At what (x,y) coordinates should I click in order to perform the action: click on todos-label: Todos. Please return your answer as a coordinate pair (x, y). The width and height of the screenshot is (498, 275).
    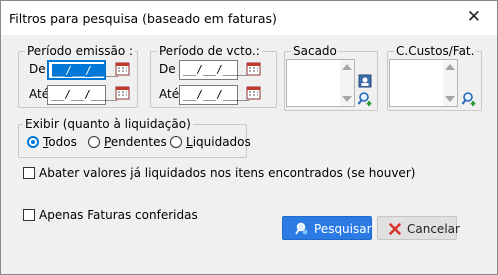
    Looking at the image, I should click on (60, 142).